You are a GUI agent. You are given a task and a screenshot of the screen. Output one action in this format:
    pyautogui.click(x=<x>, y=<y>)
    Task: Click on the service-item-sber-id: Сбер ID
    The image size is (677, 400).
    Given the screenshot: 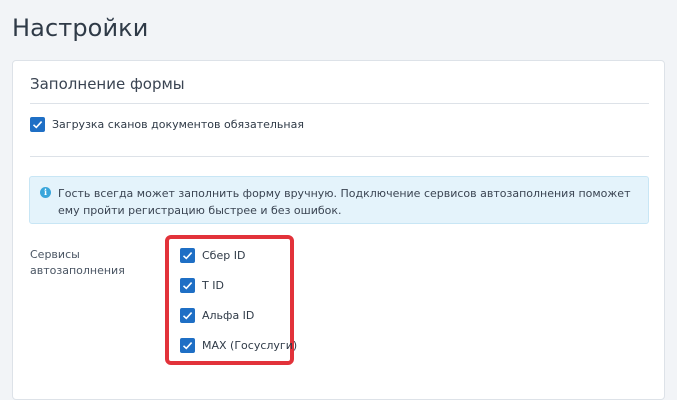 What is the action you would take?
    pyautogui.click(x=212, y=255)
    